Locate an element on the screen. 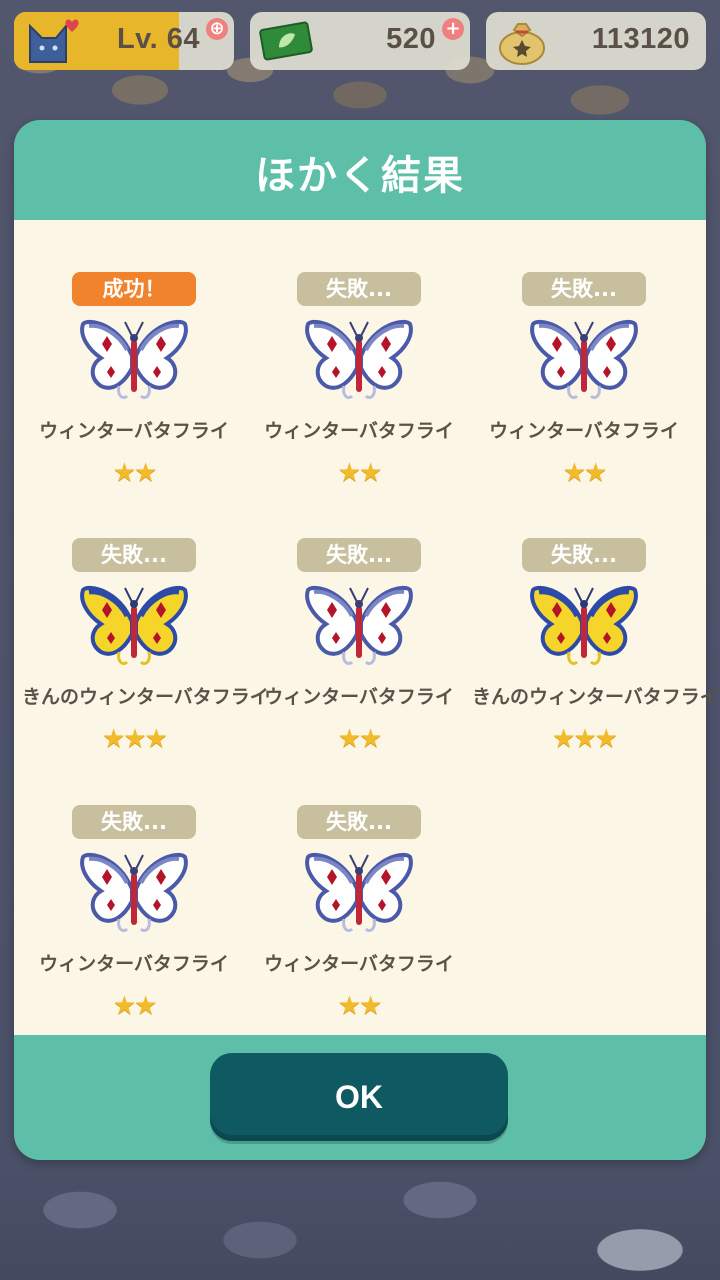 This screenshot has height=1280, width=720. leaf-ticket-counter: 520 + is located at coordinates (360, 41).